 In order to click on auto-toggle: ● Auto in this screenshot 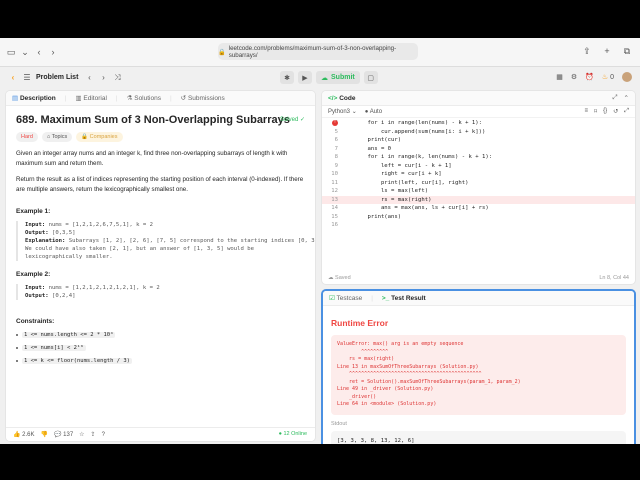, I will do `click(373, 112)`.